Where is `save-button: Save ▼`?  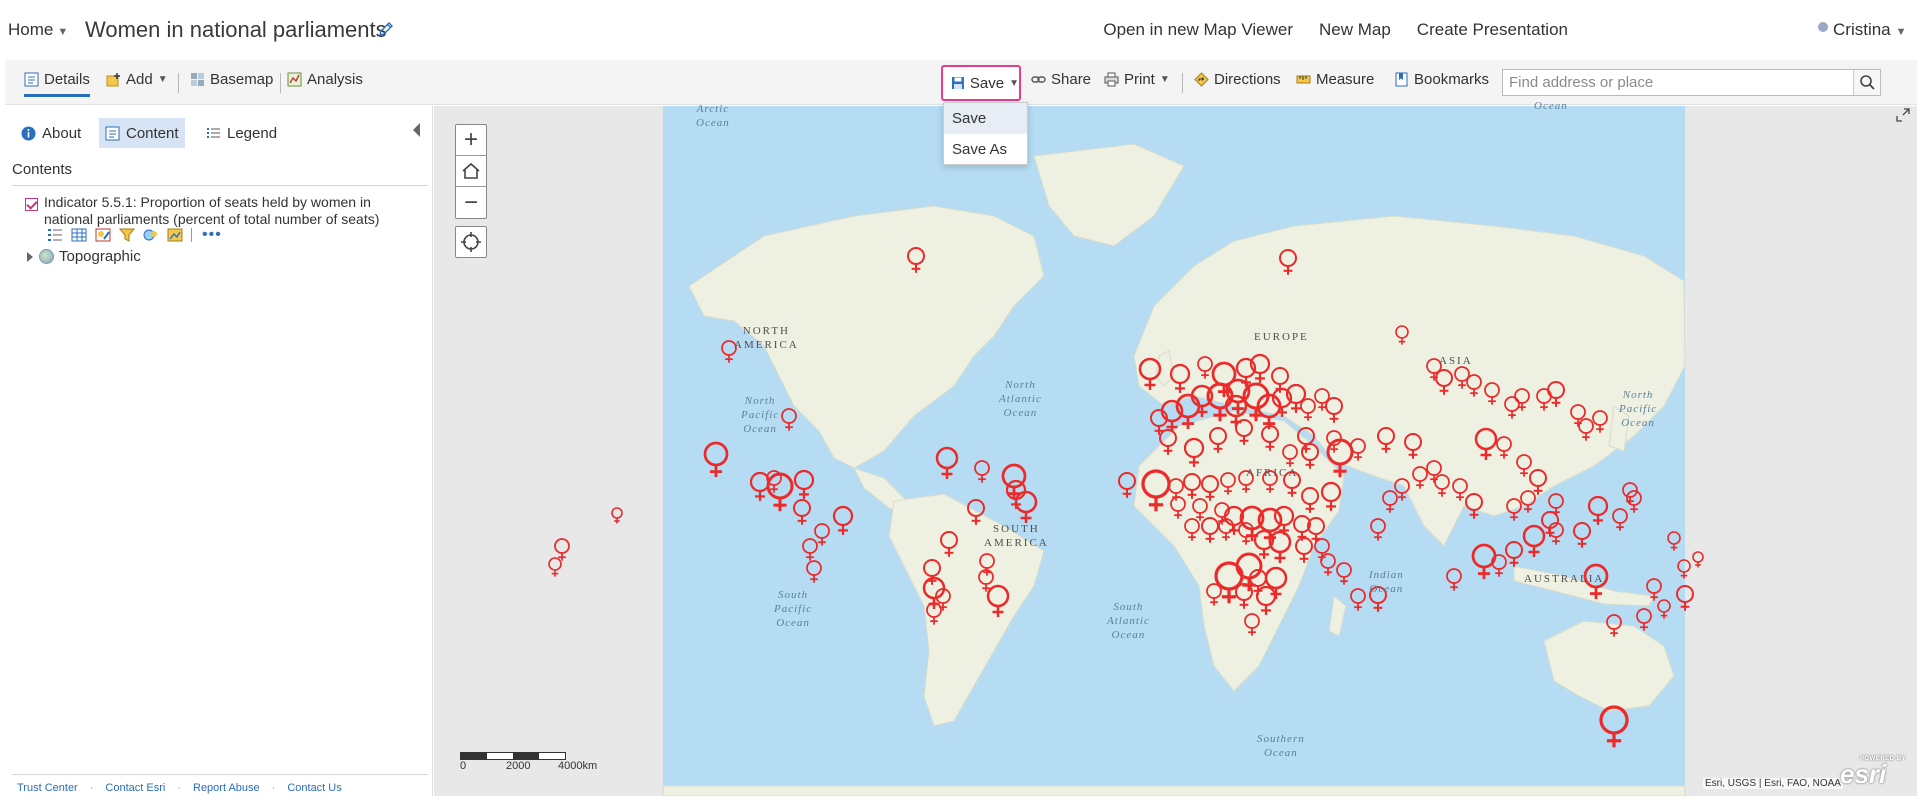
save-button: Save ▼ is located at coordinates (981, 83).